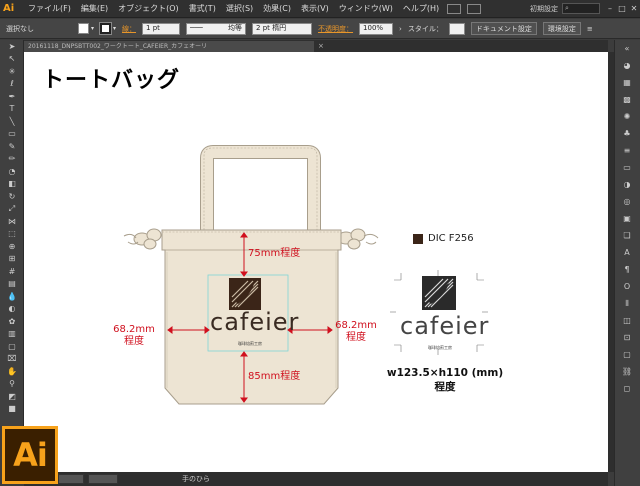  Describe the element at coordinates (12, 384) in the screenshot. I see `zoom-tool-icon: ⚲` at that location.